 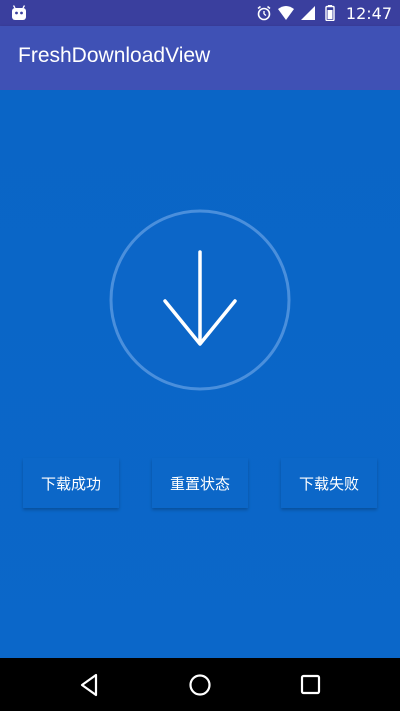 I want to click on signal-icon, so click(x=308, y=13).